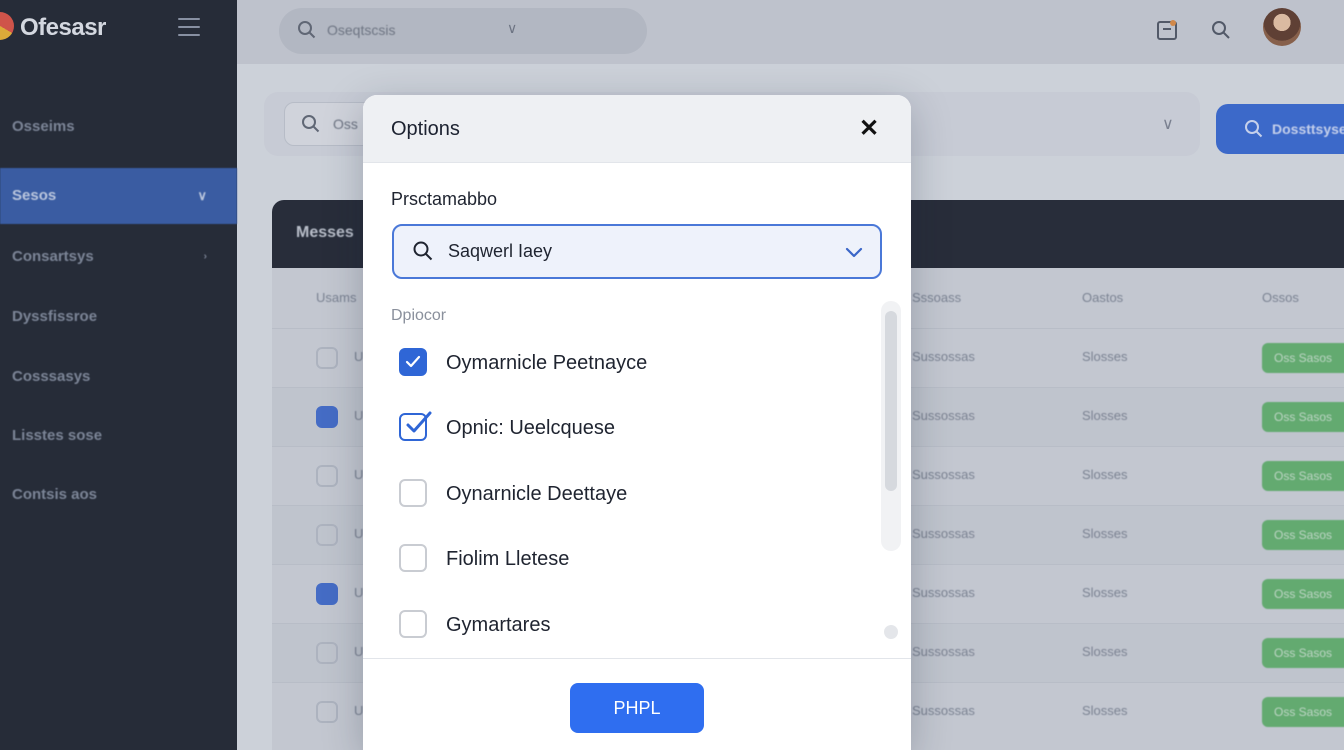 The image size is (1344, 750). I want to click on options-scrollbar, so click(891, 426).